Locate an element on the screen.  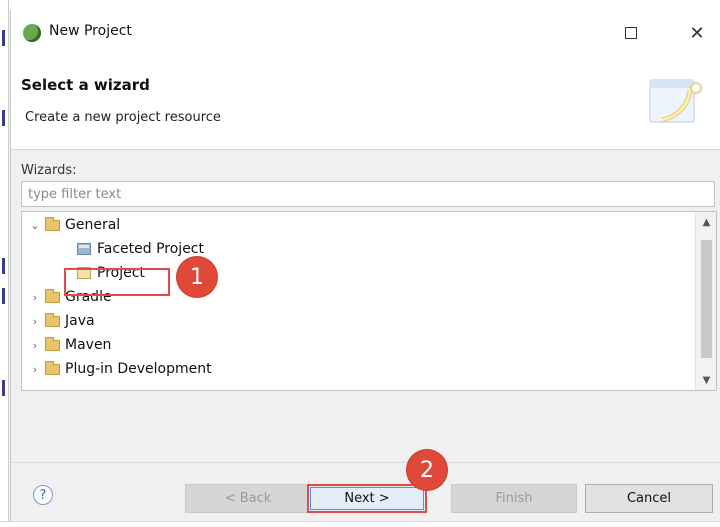
tree-item-label: Faceted Project is located at coordinates (150, 249).